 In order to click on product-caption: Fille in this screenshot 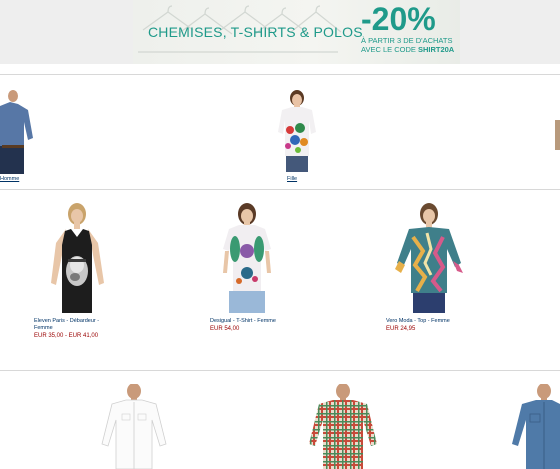, I will do `click(292, 179)`.